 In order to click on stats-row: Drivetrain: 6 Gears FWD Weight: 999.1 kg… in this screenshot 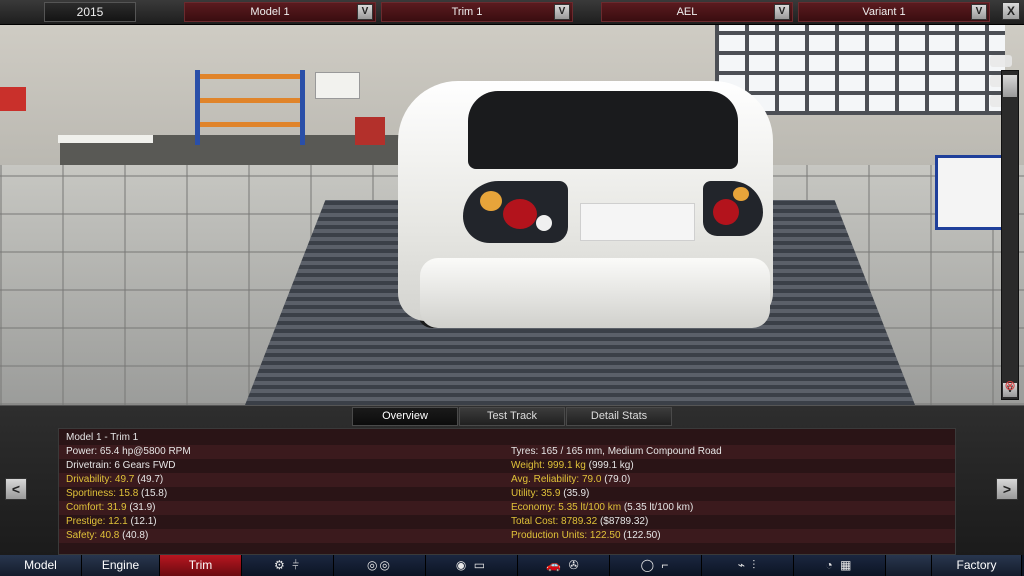, I will do `click(507, 466)`.